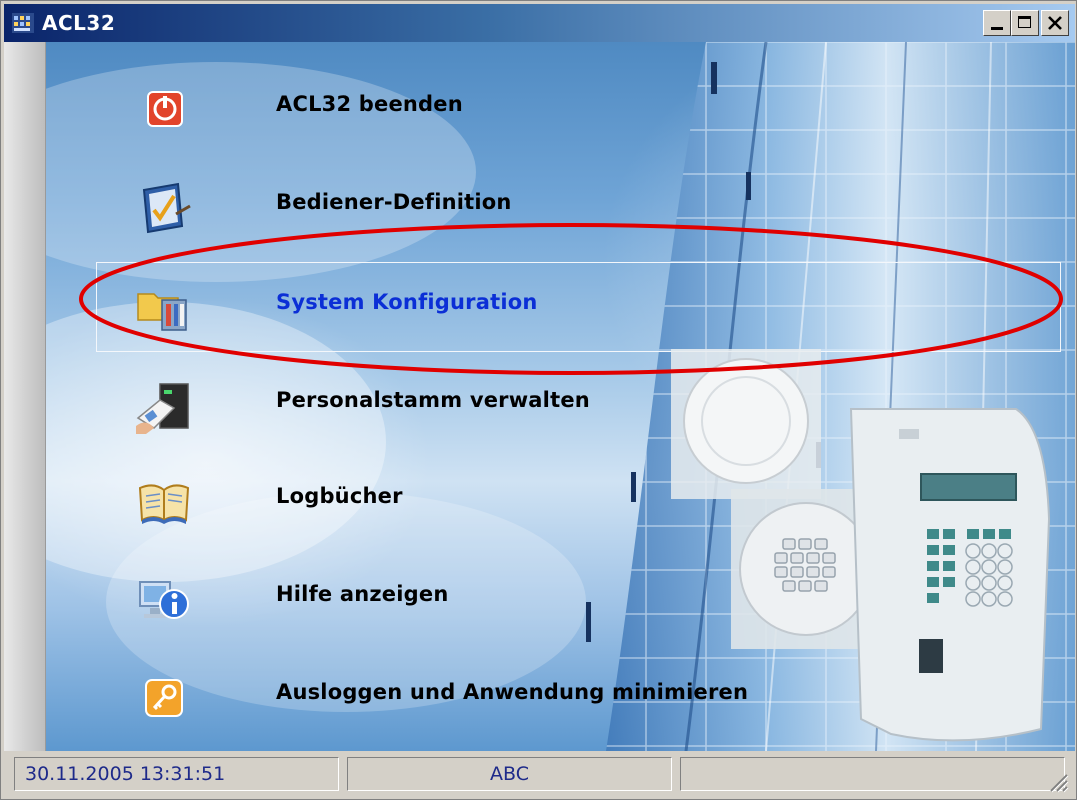  What do you see at coordinates (162, 312) in the screenshot?
I see `folder-config-icon` at bounding box center [162, 312].